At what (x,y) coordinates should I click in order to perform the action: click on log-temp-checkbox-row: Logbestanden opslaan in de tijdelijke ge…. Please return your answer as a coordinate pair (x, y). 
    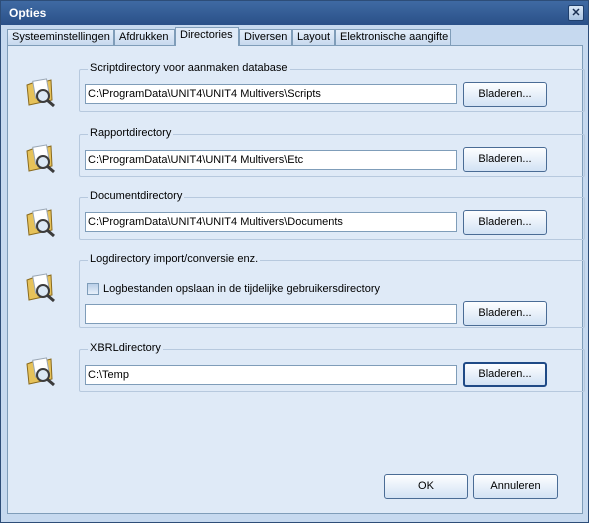
    Looking at the image, I should click on (233, 290).